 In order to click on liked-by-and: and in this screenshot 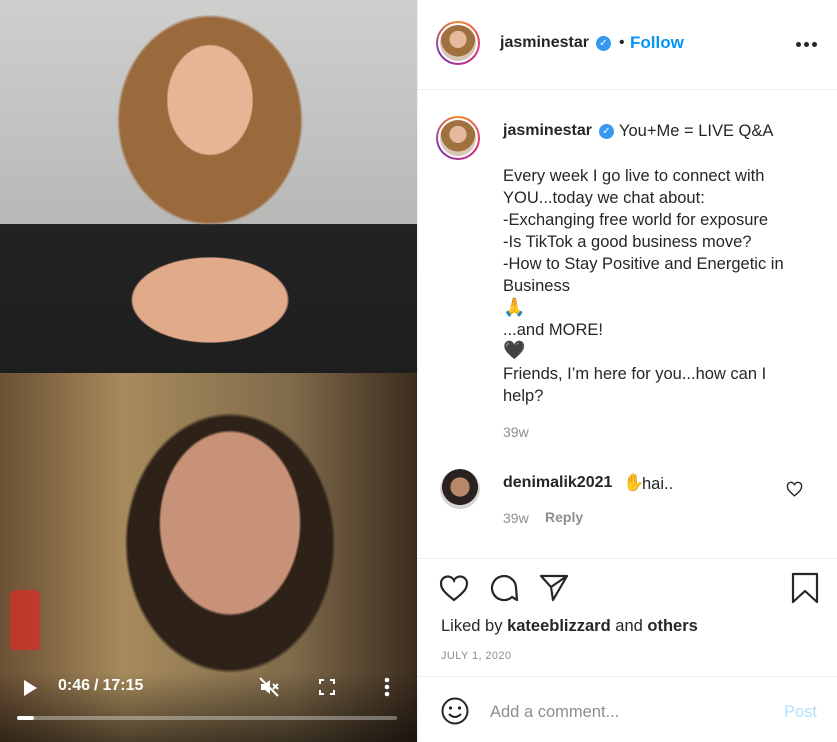, I will do `click(629, 626)`.